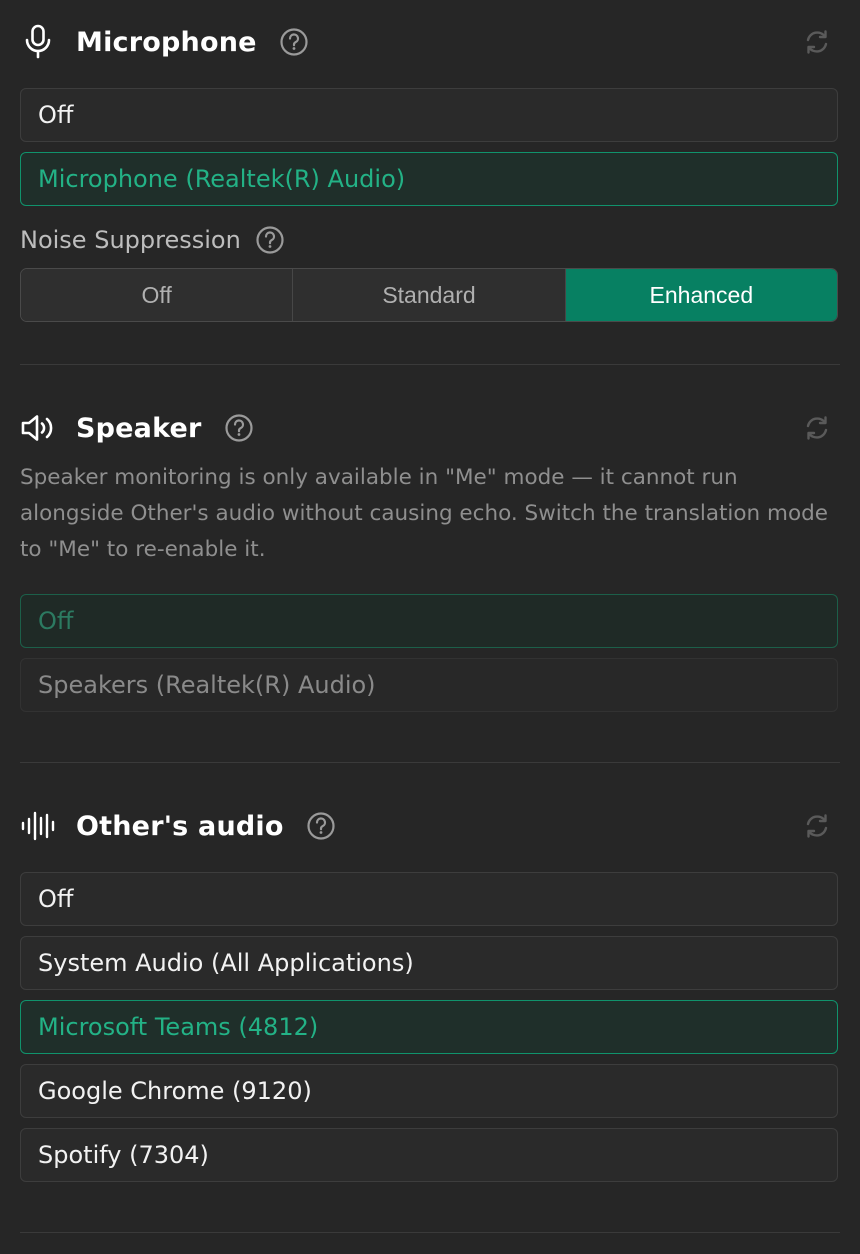  What do you see at coordinates (207, 685) in the screenshot?
I see `option-label: Speakers (Realtek(R) Audio)` at bounding box center [207, 685].